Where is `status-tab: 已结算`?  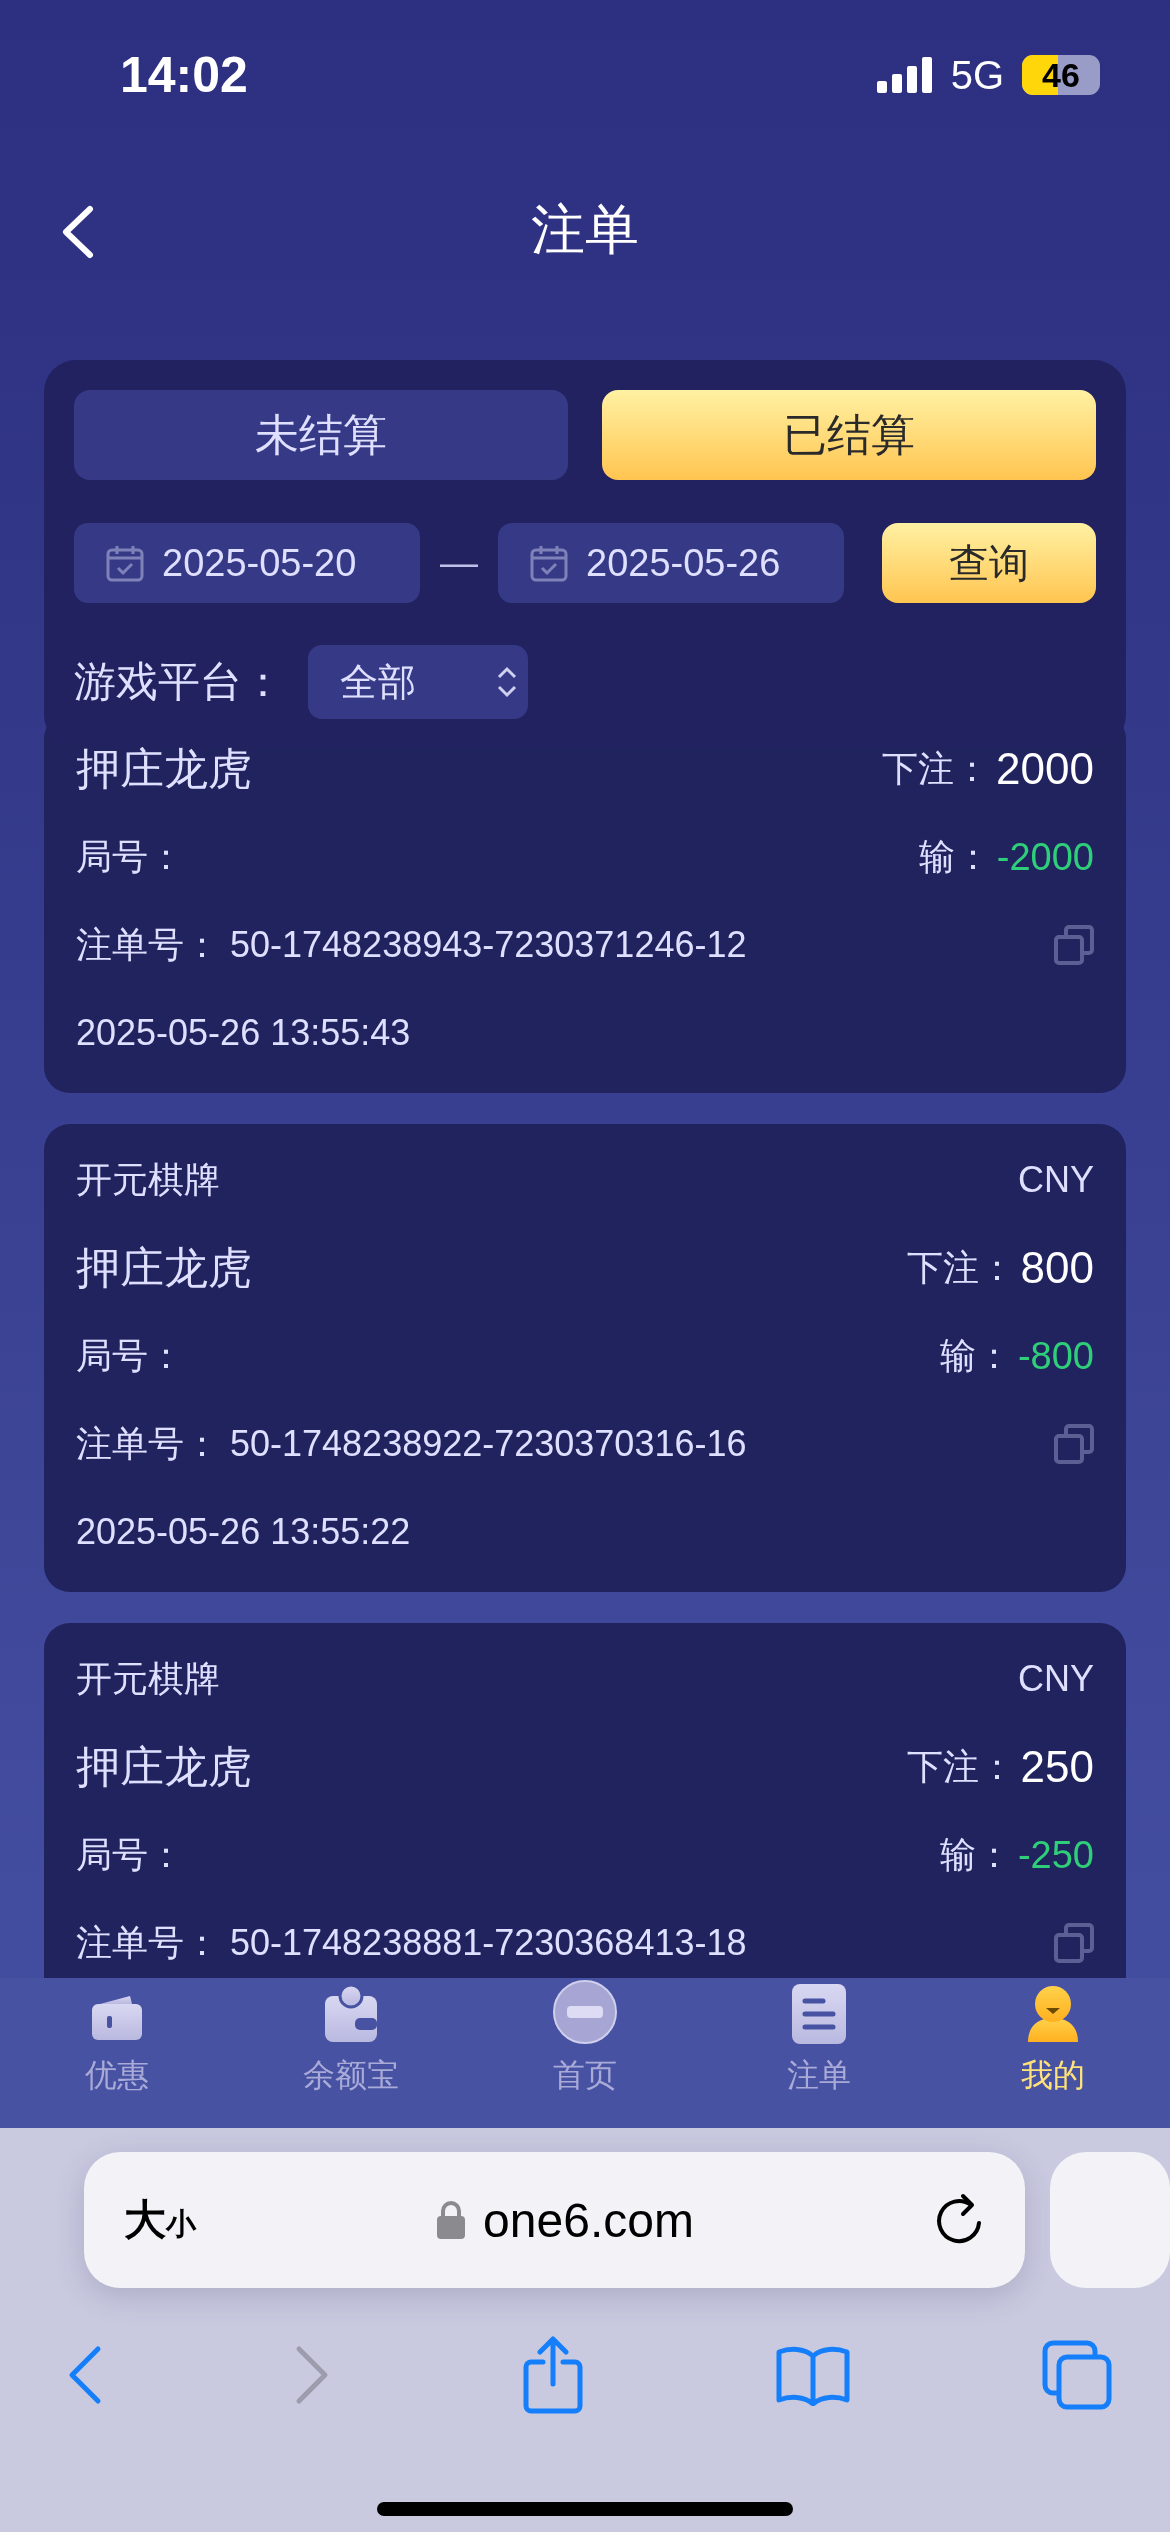
status-tab: 已结算 is located at coordinates (849, 435).